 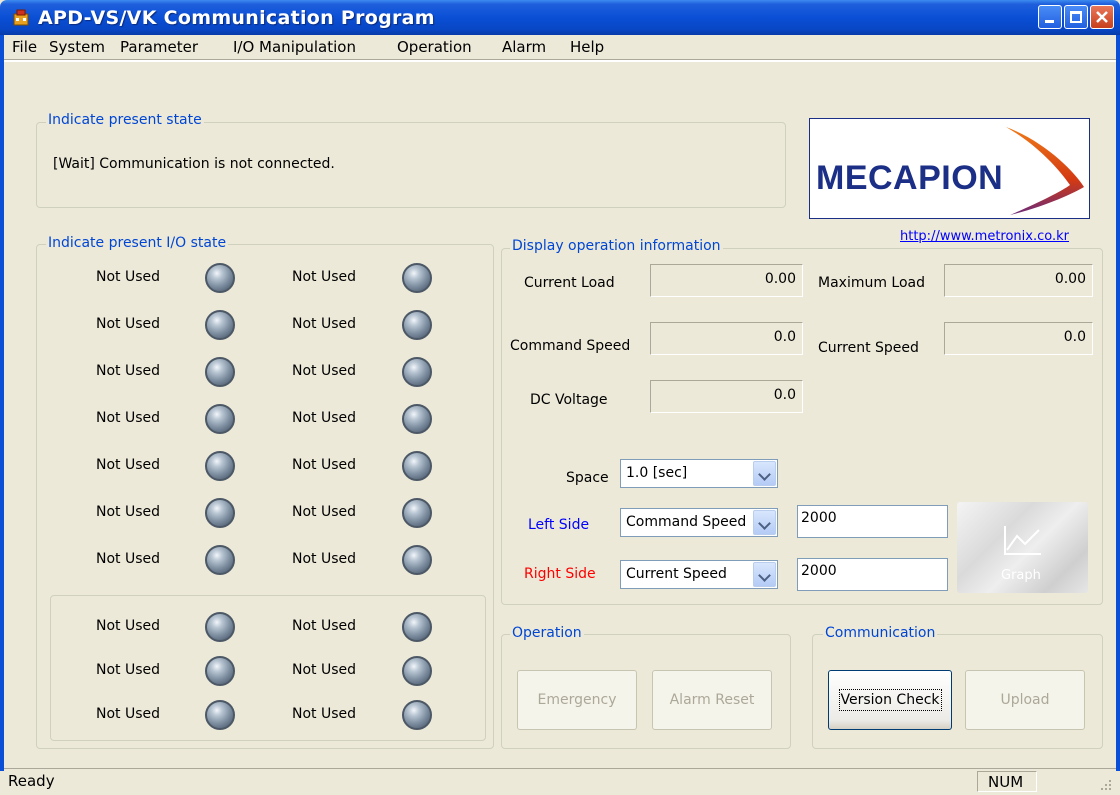 What do you see at coordinates (657, 473) in the screenshot?
I see `space-select-value: 1.0 [sec]` at bounding box center [657, 473].